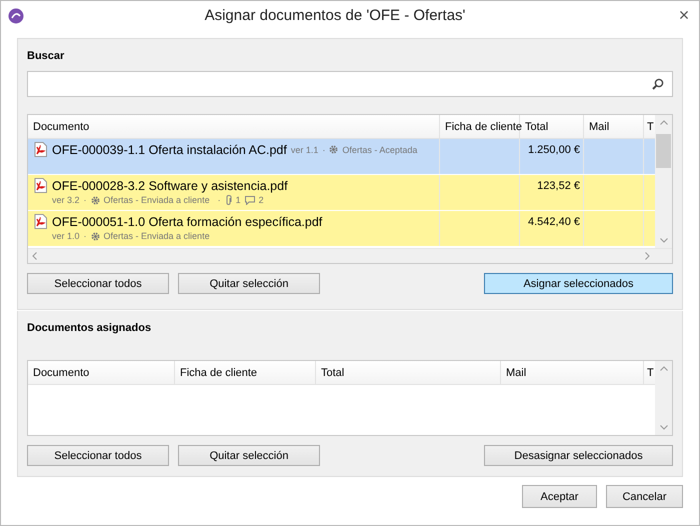  What do you see at coordinates (169, 149) in the screenshot?
I see `document-name: OFE-000039-1.1 Oferta instalación AC.pdf` at bounding box center [169, 149].